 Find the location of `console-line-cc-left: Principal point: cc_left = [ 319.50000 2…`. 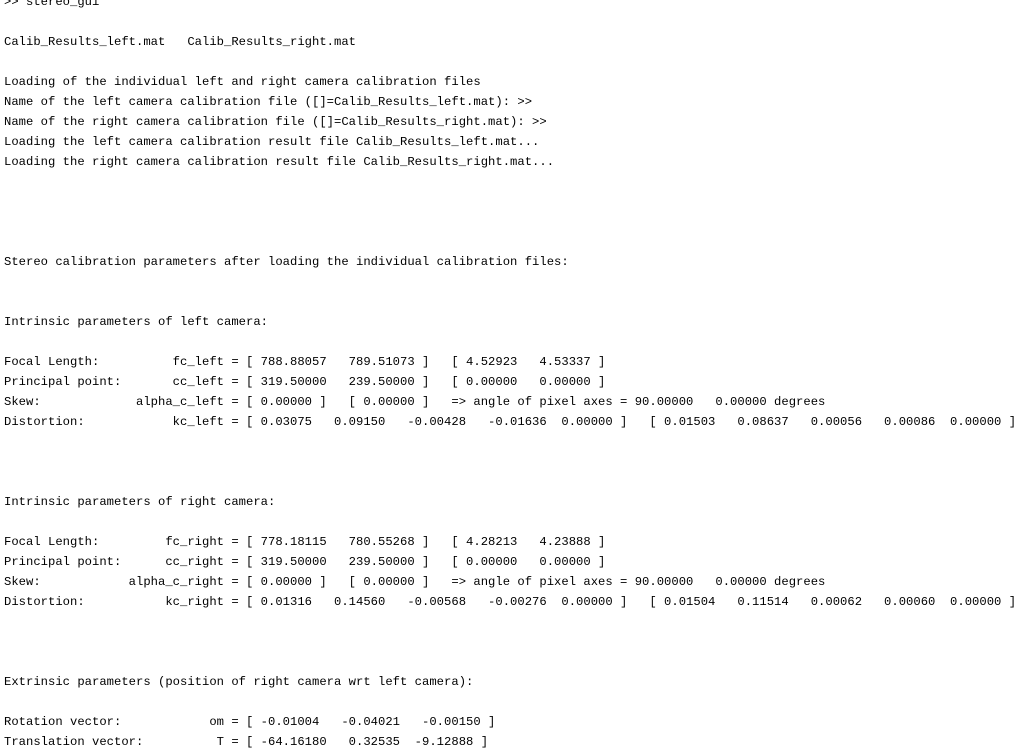

console-line-cc-left: Principal point: cc_left = [ 319.50000 2… is located at coordinates (305, 382).